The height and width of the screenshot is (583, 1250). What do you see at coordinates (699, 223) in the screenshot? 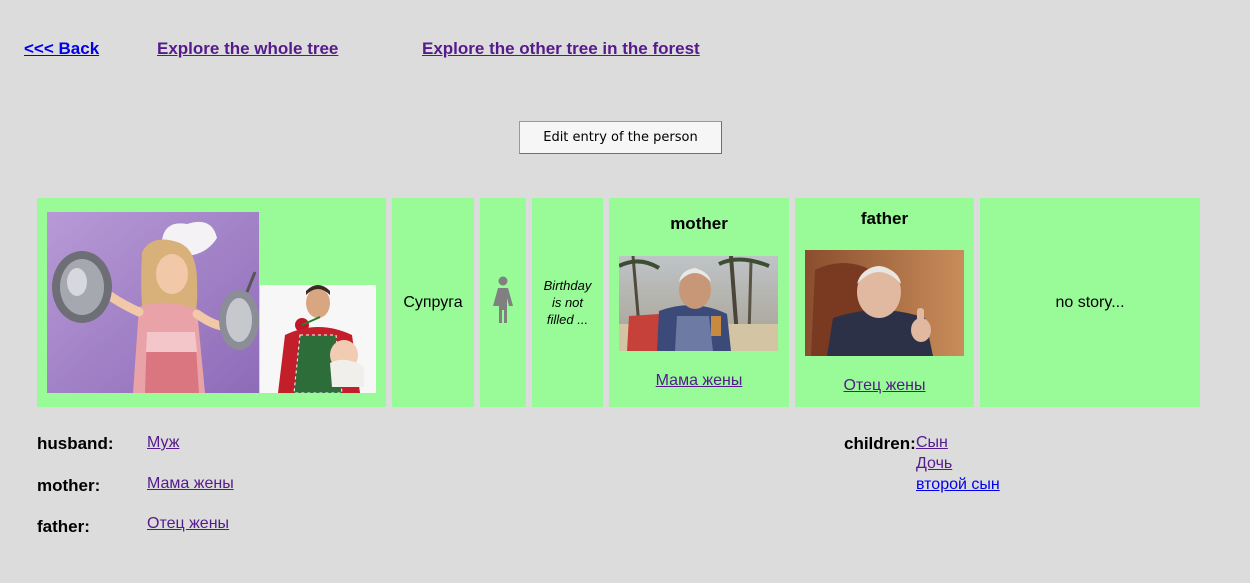
I see `mother-title: mother` at bounding box center [699, 223].